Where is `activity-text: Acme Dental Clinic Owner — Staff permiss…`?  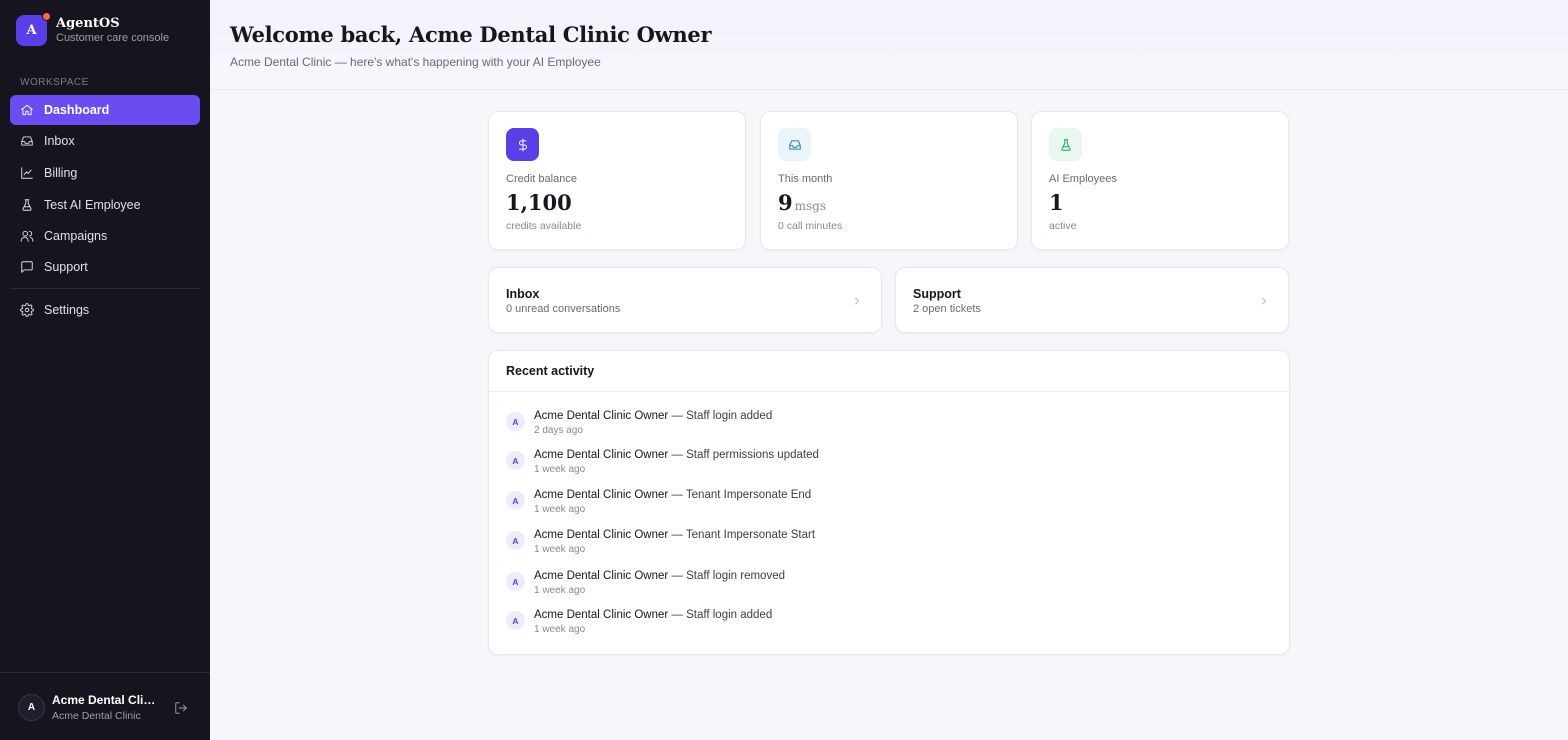
activity-text: Acme Dental Clinic Owner — Staff permiss… is located at coordinates (676, 455).